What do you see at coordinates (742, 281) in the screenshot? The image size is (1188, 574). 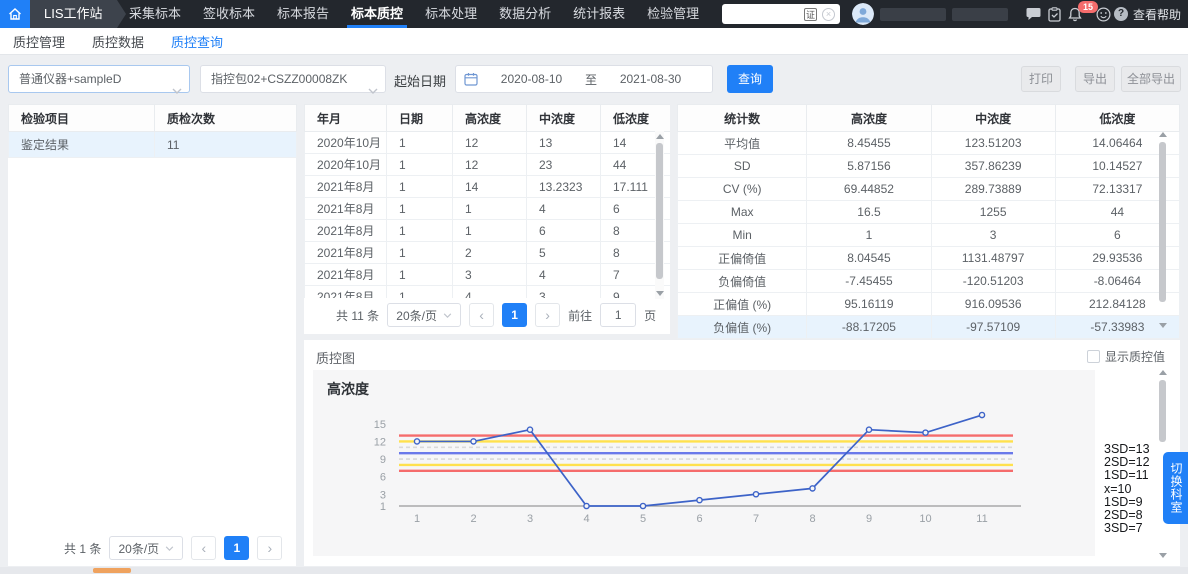 I see `table-cell: 负偏倚值` at bounding box center [742, 281].